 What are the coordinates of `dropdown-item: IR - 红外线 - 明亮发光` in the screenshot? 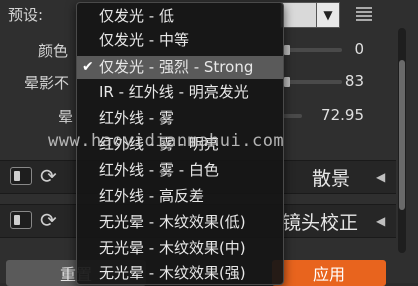 It's located at (180, 92).